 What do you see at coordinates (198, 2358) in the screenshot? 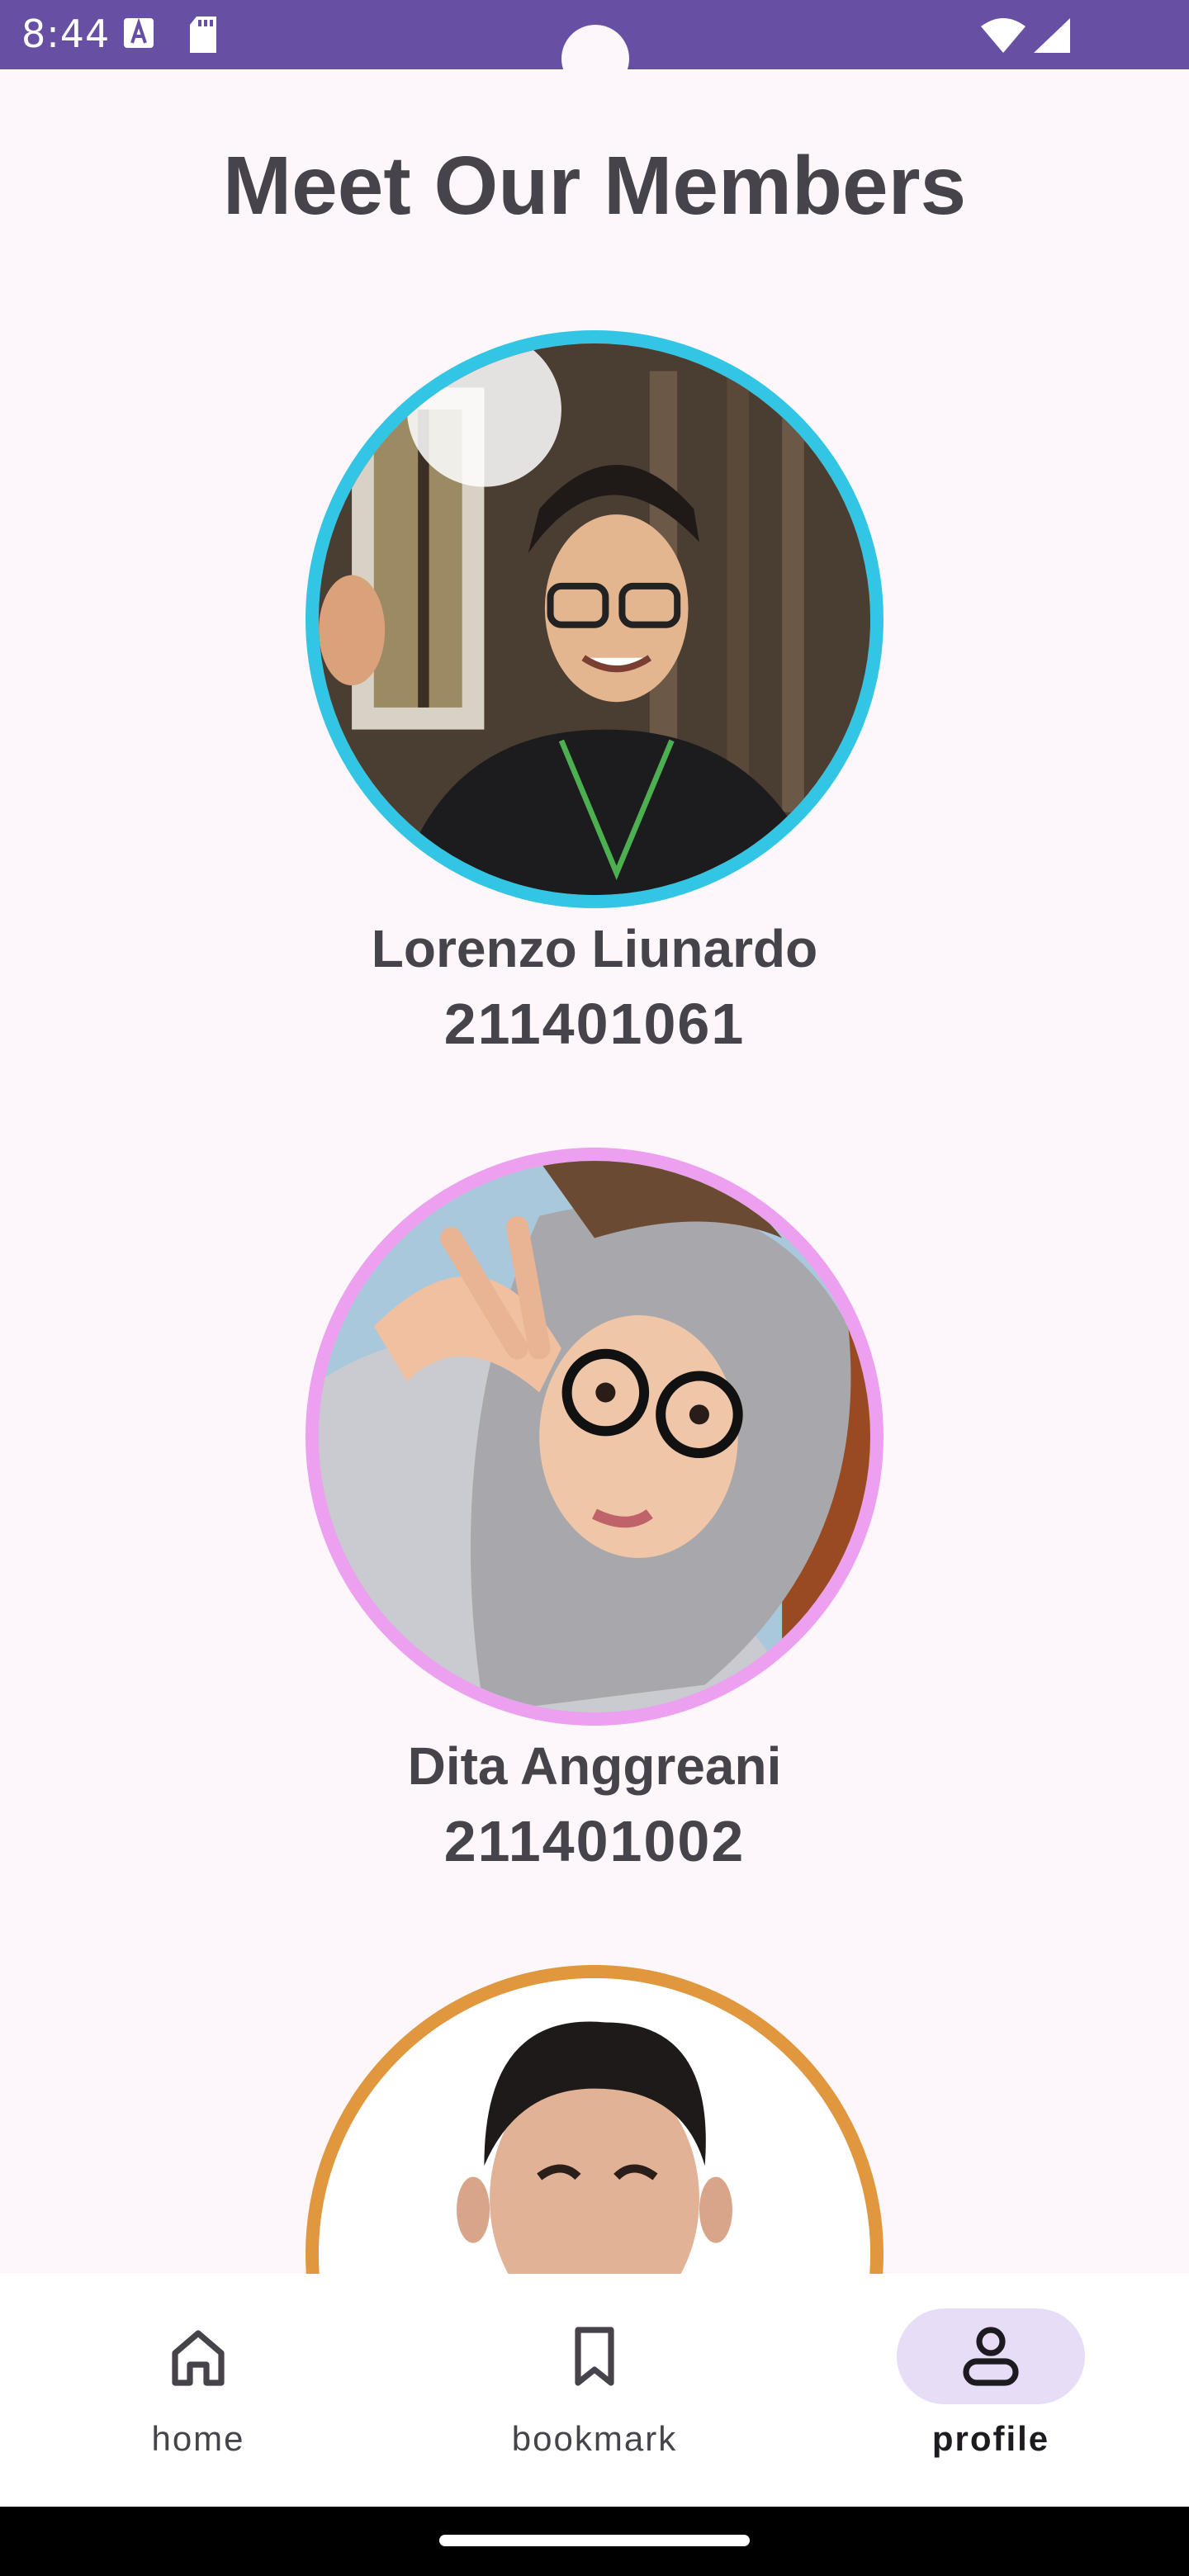
I see `home-icon` at bounding box center [198, 2358].